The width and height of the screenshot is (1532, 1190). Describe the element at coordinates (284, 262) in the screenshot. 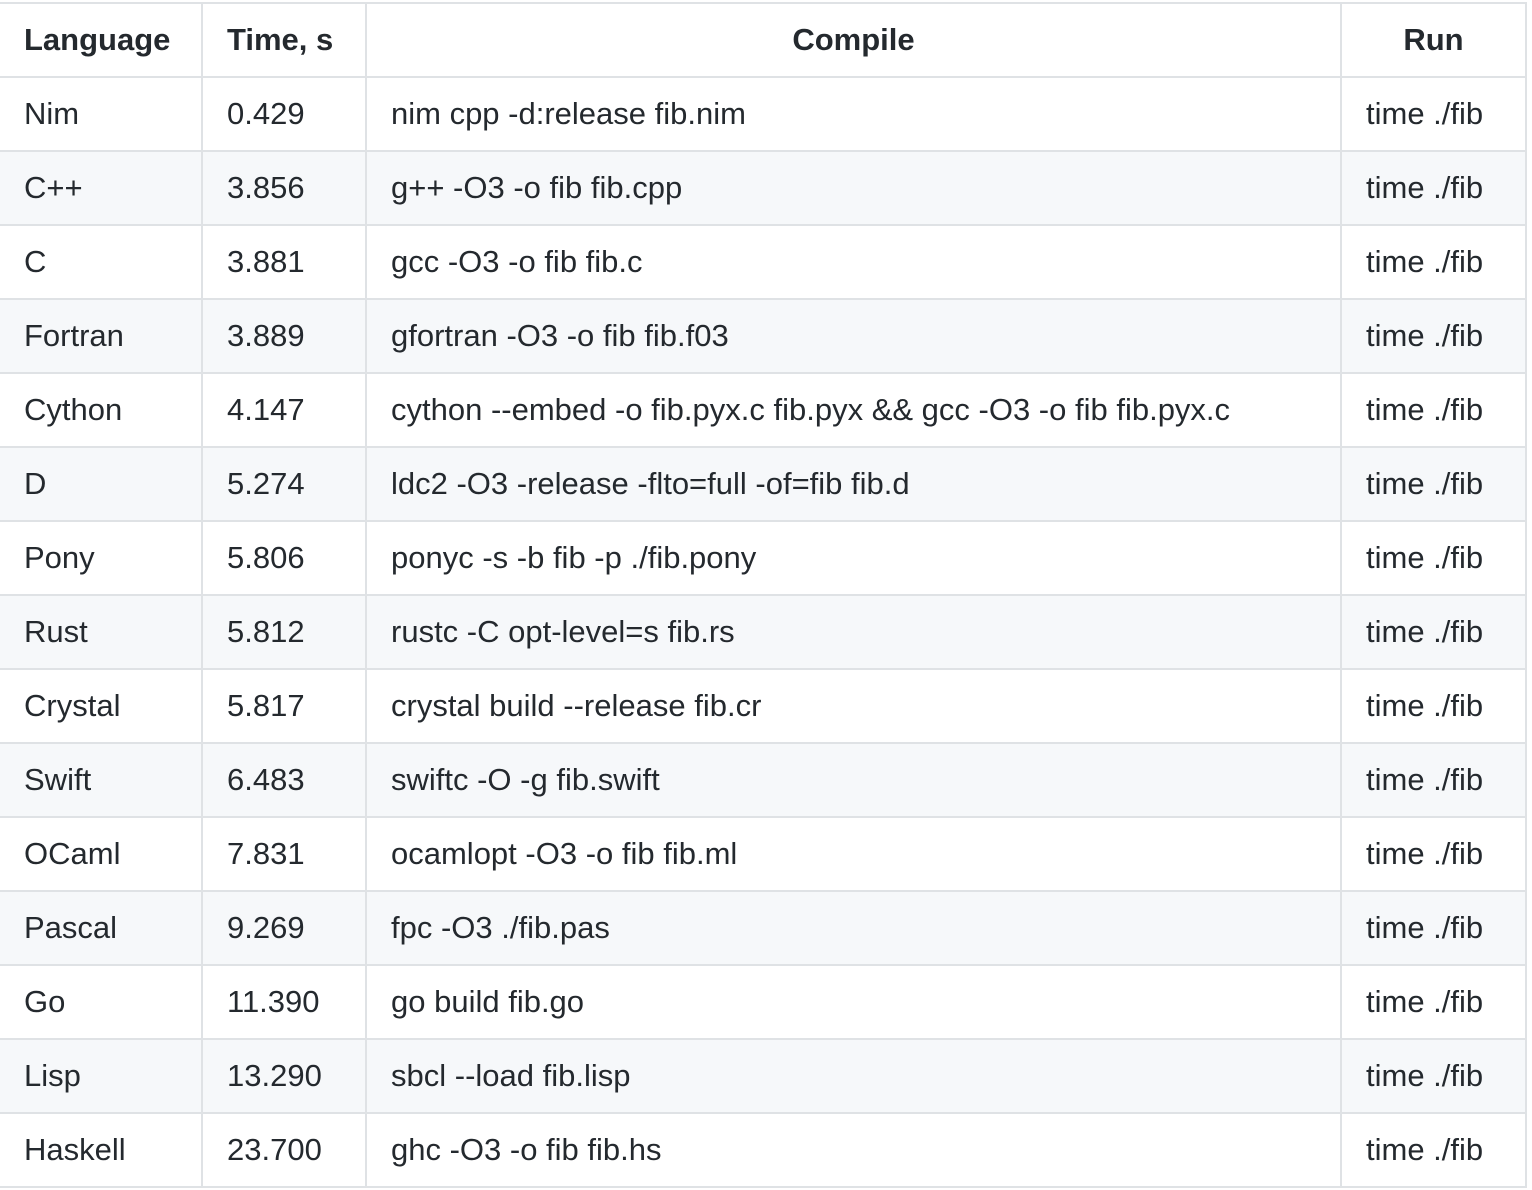

I see `cell-time: 3.881` at that location.